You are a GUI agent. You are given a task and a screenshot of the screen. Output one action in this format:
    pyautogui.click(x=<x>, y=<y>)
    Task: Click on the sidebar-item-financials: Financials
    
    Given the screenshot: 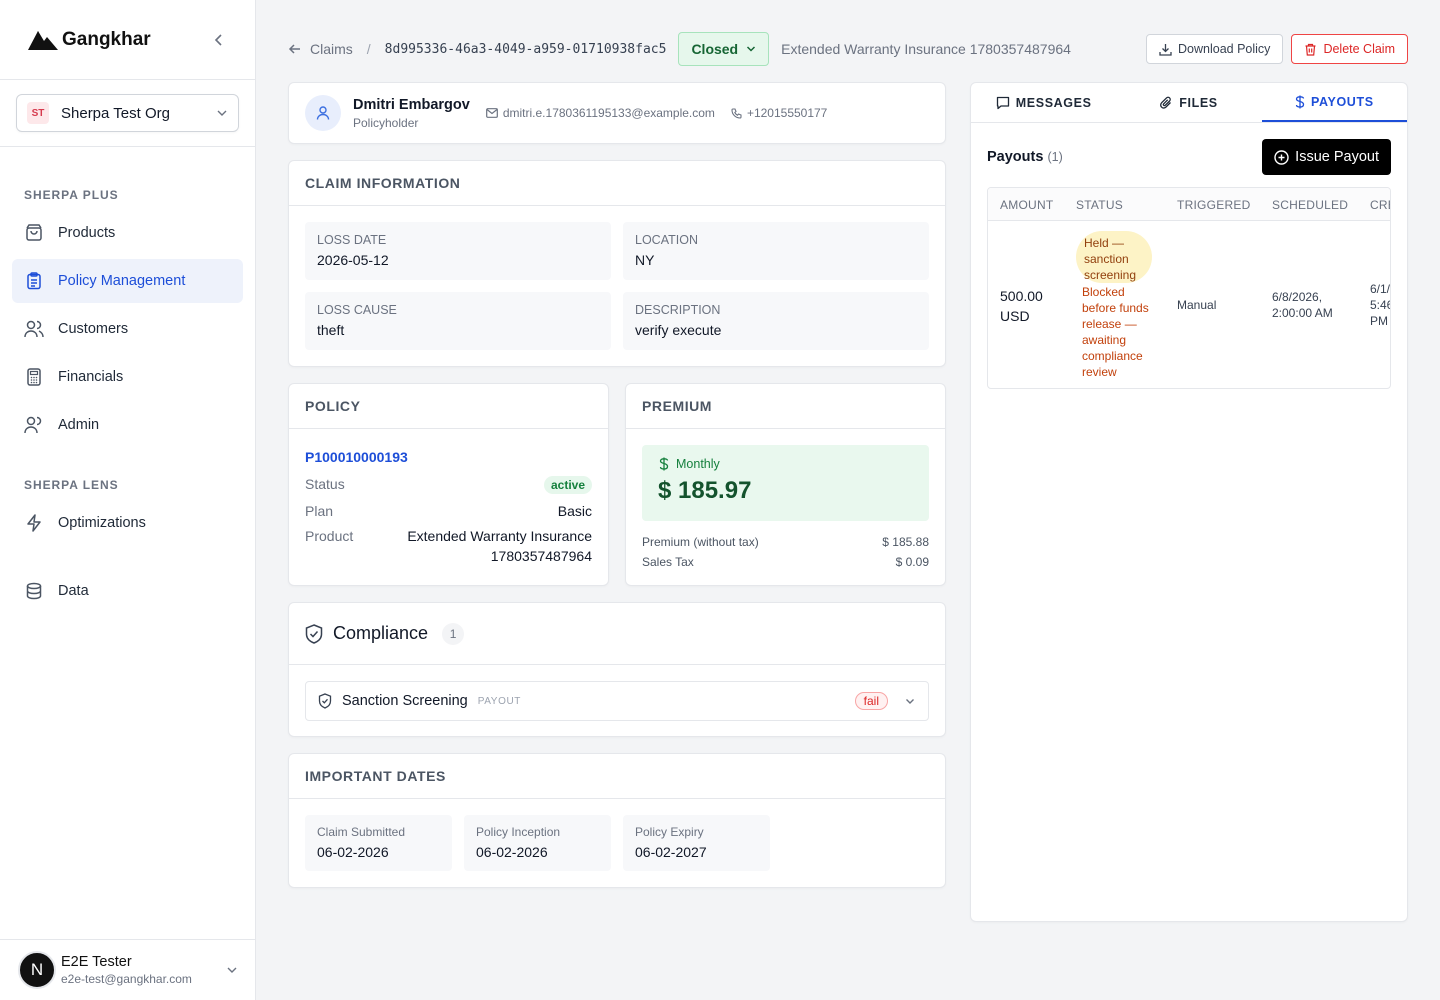 What is the action you would take?
    pyautogui.click(x=127, y=377)
    